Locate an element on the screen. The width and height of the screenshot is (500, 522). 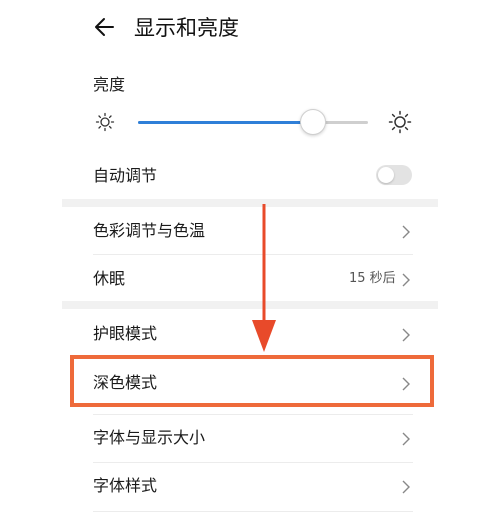
font-style-label: 字体样式 is located at coordinates (125, 486).